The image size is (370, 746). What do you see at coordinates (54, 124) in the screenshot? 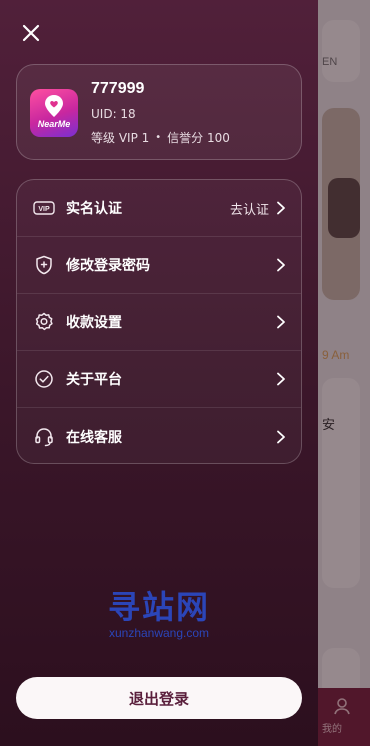
I see `app-logo-text: NearMe` at bounding box center [54, 124].